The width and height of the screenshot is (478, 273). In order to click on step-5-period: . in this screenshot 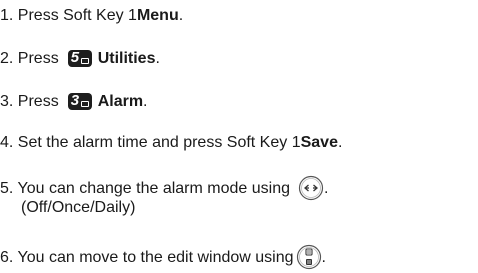, I will do `click(326, 188)`.